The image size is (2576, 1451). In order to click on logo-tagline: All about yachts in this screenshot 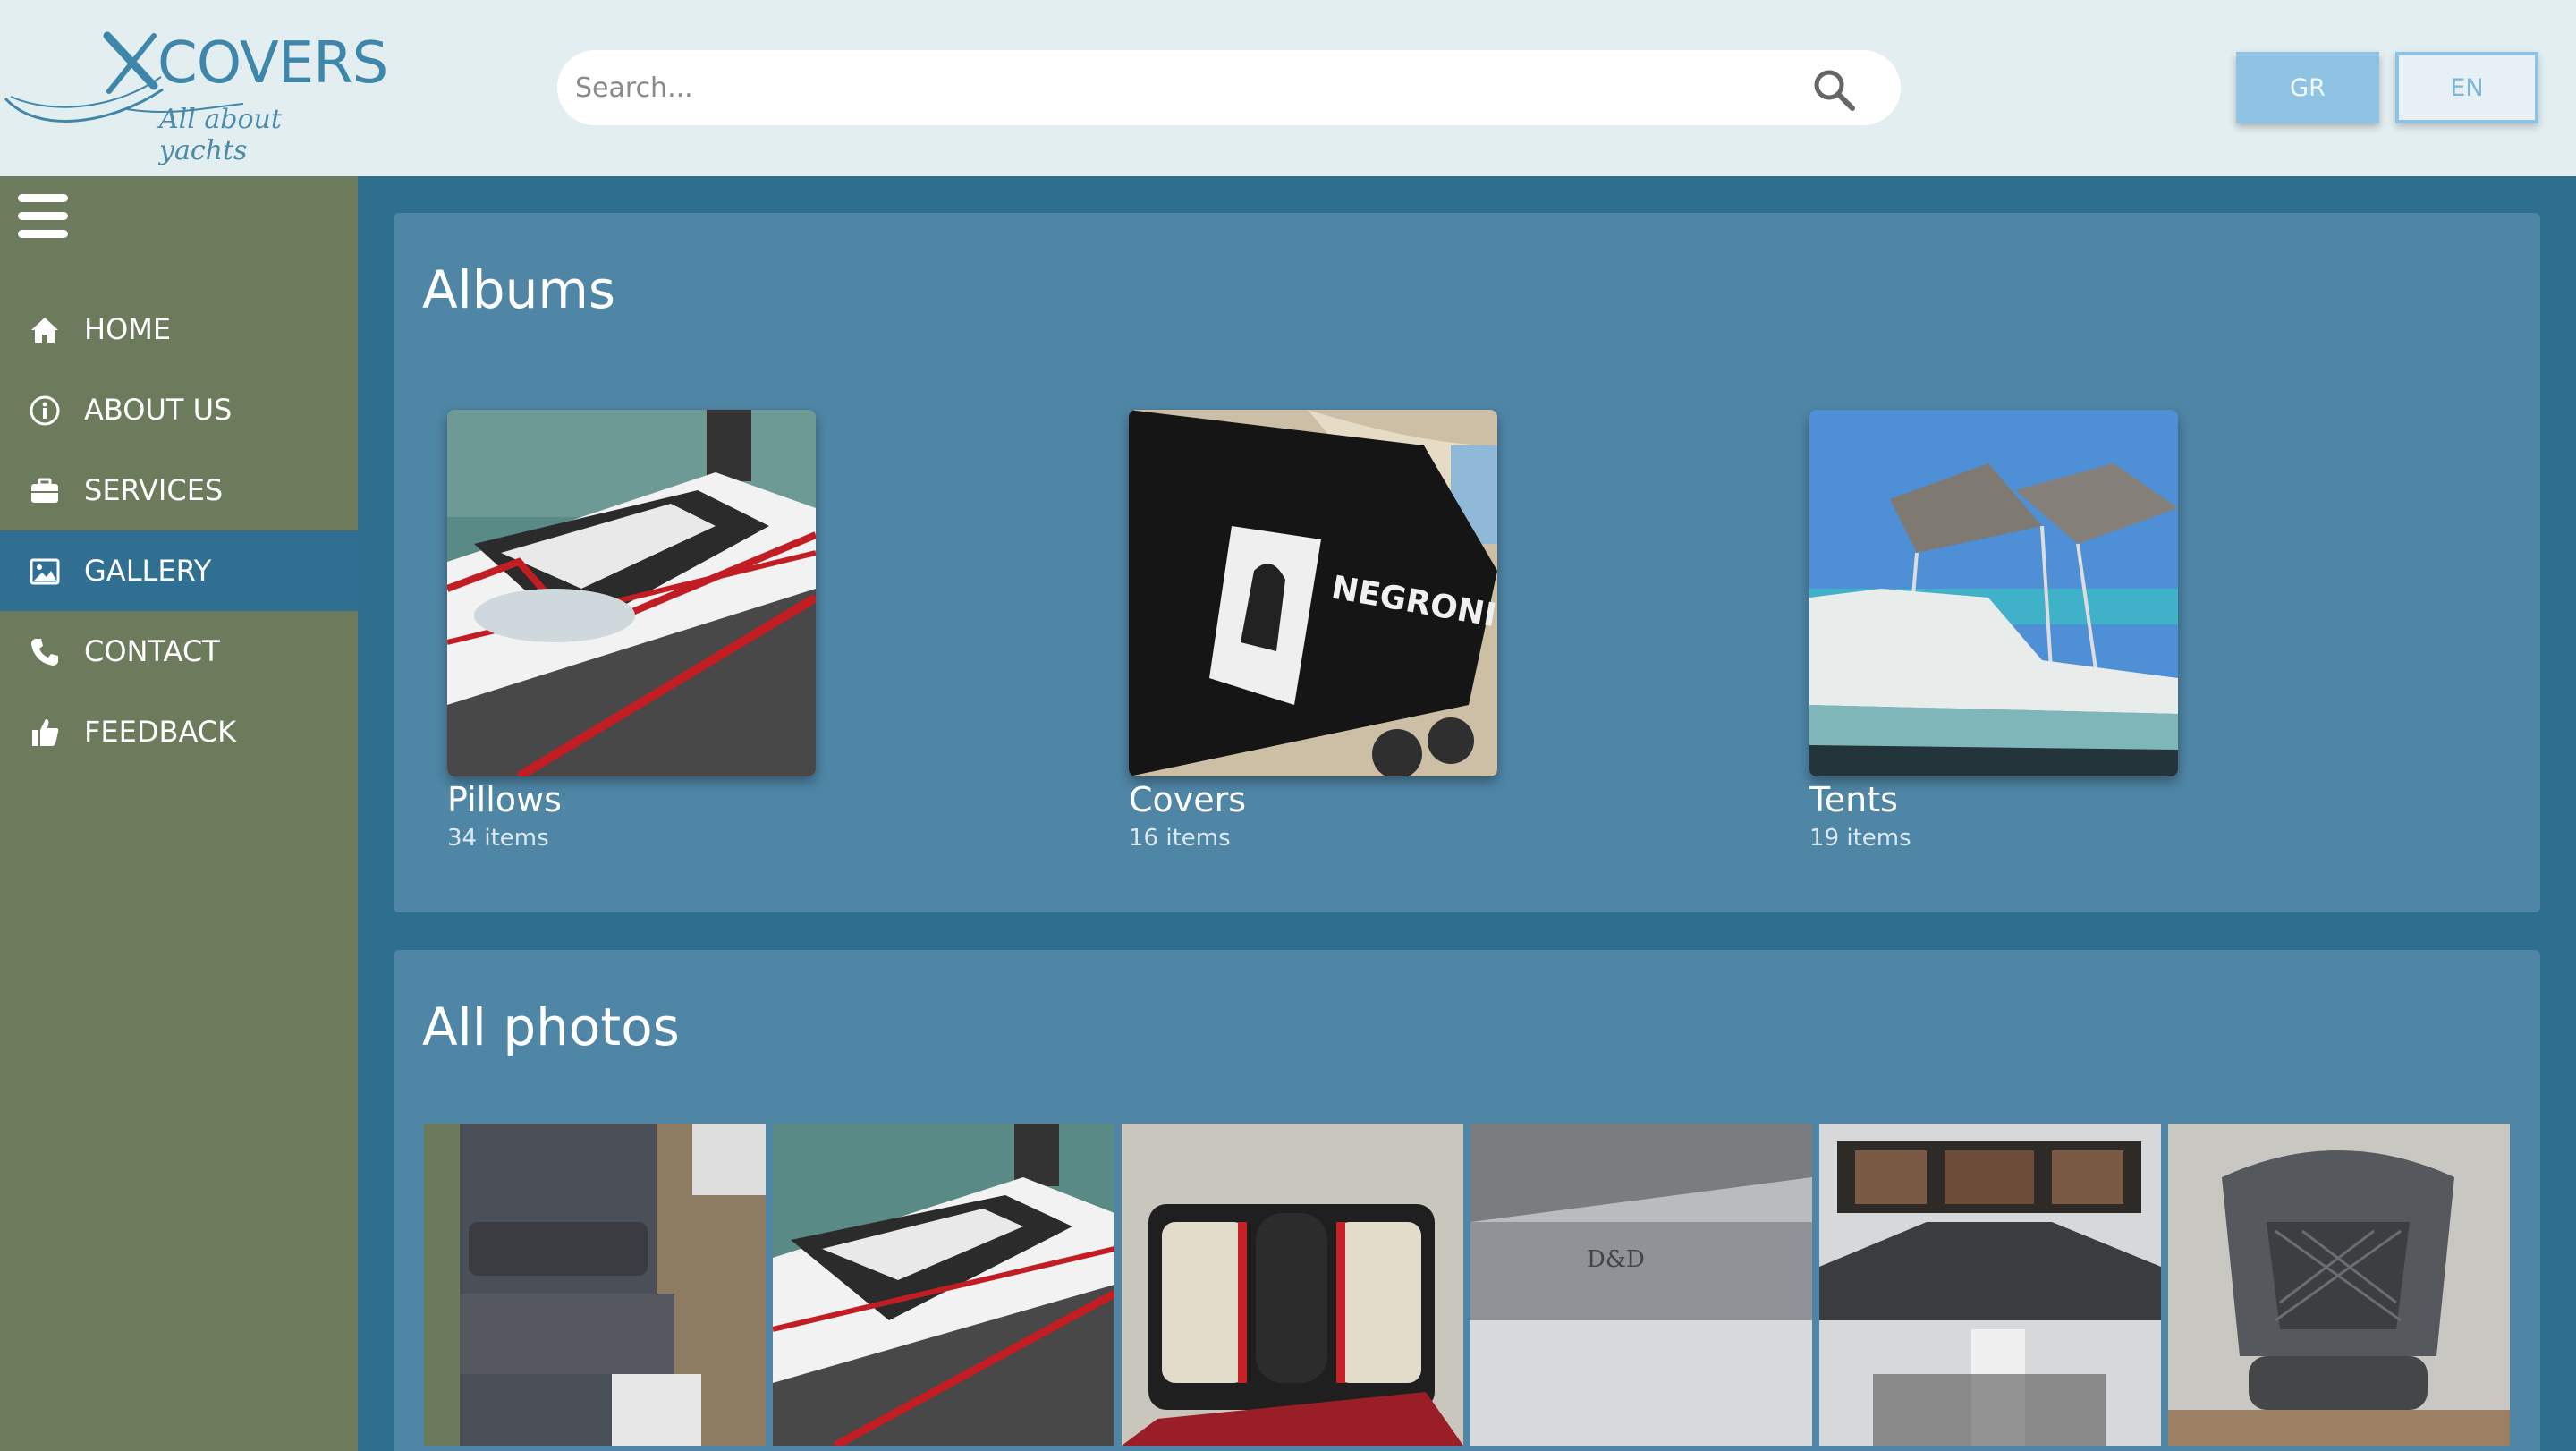, I will do `click(220, 135)`.